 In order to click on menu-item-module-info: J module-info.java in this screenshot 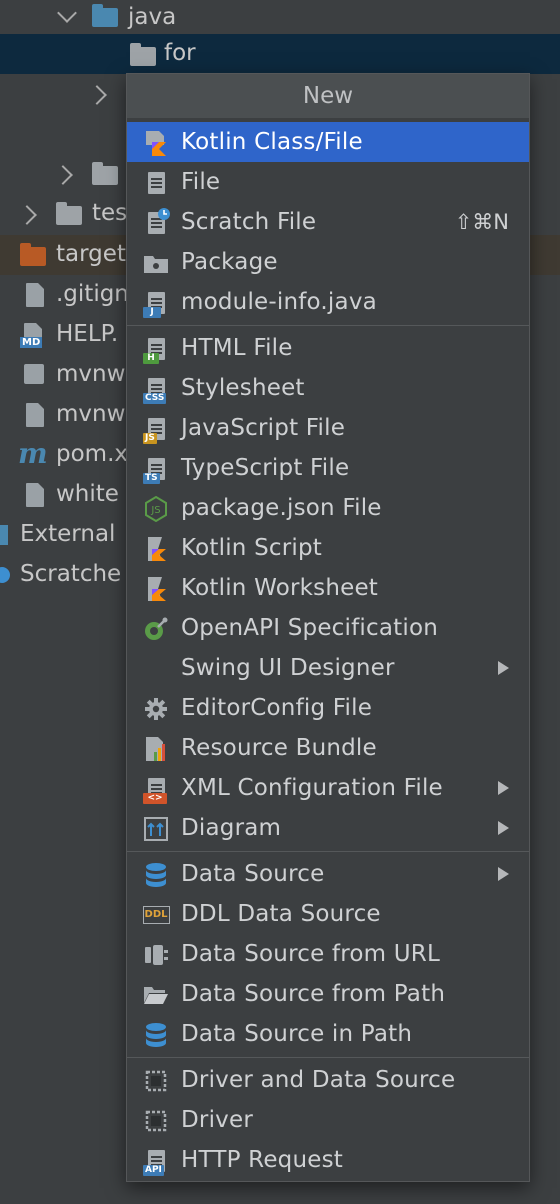, I will do `click(328, 302)`.